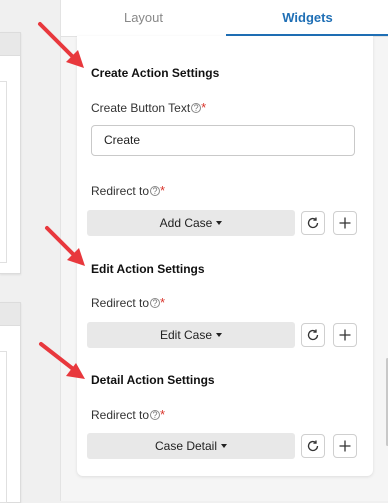  I want to click on detail-redirect-label: Redirect to? *, so click(128, 414).